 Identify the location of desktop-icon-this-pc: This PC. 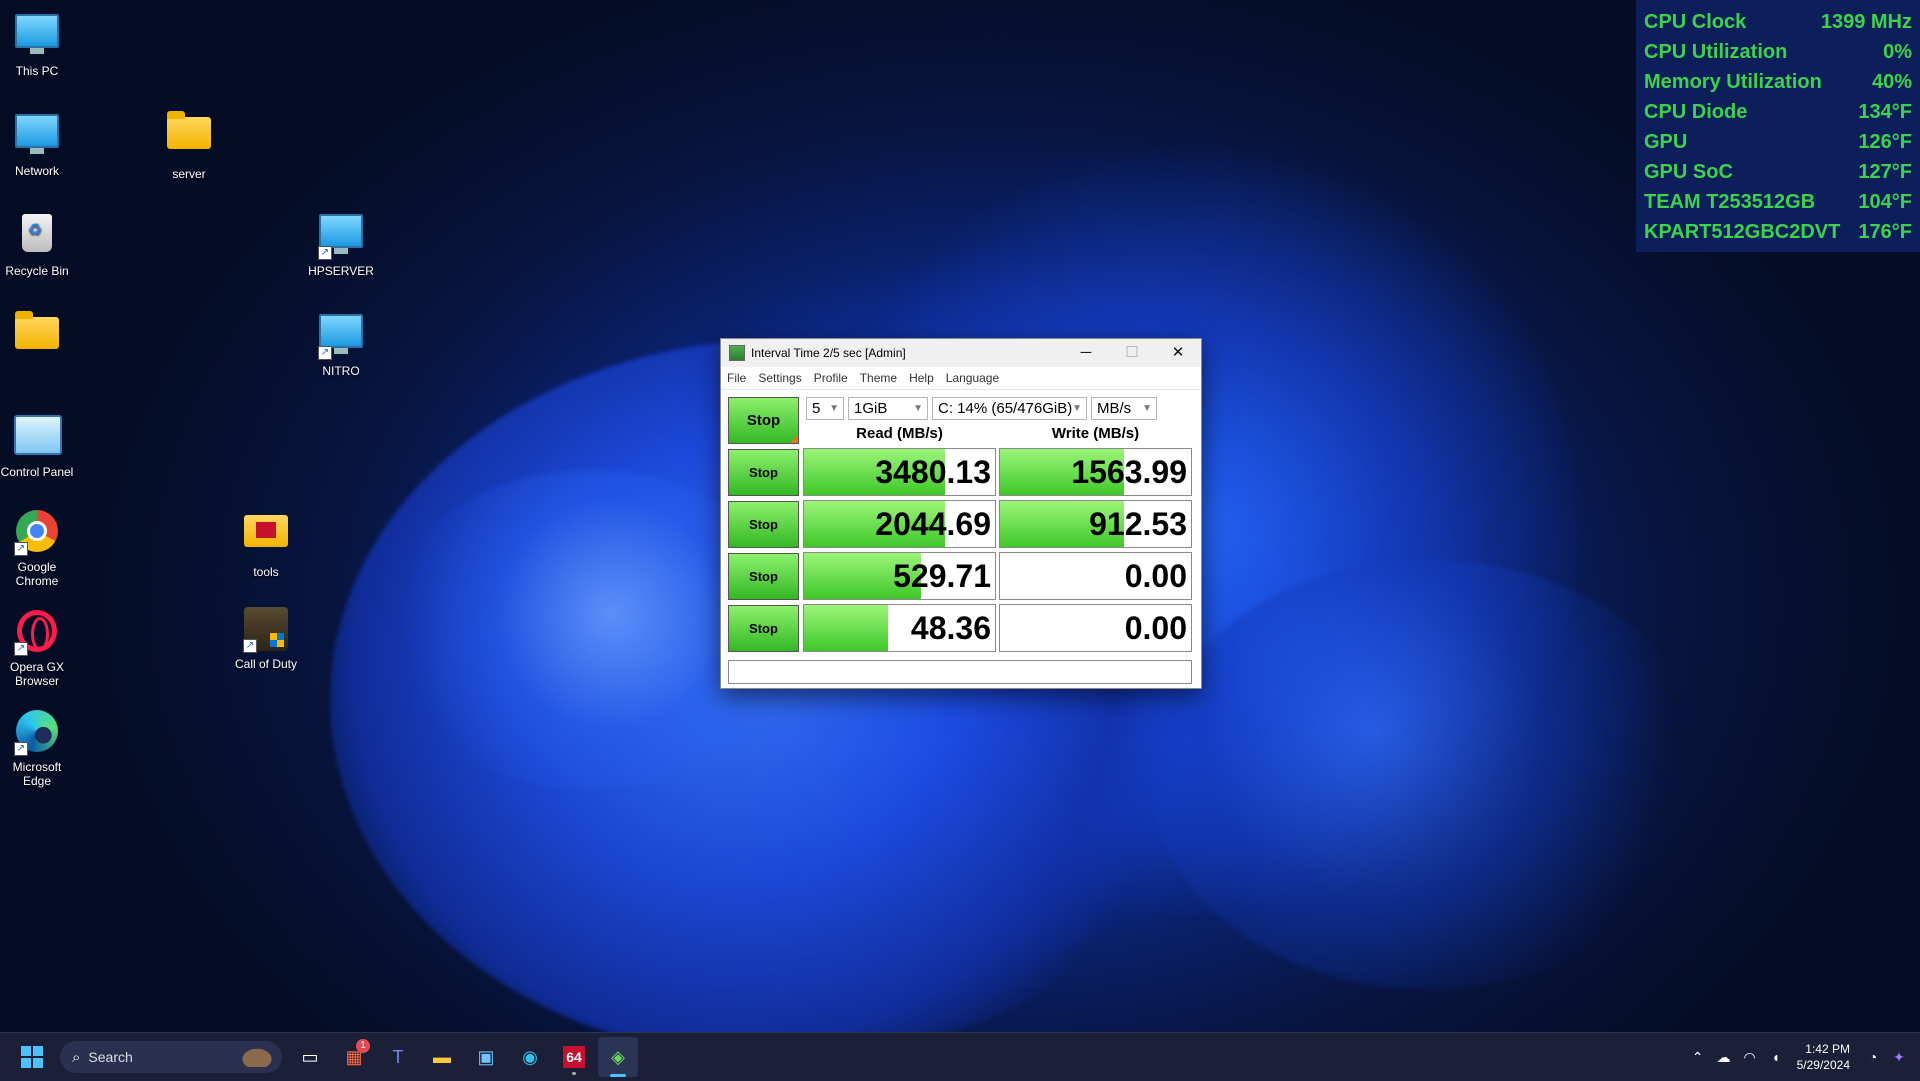
(38, 44).